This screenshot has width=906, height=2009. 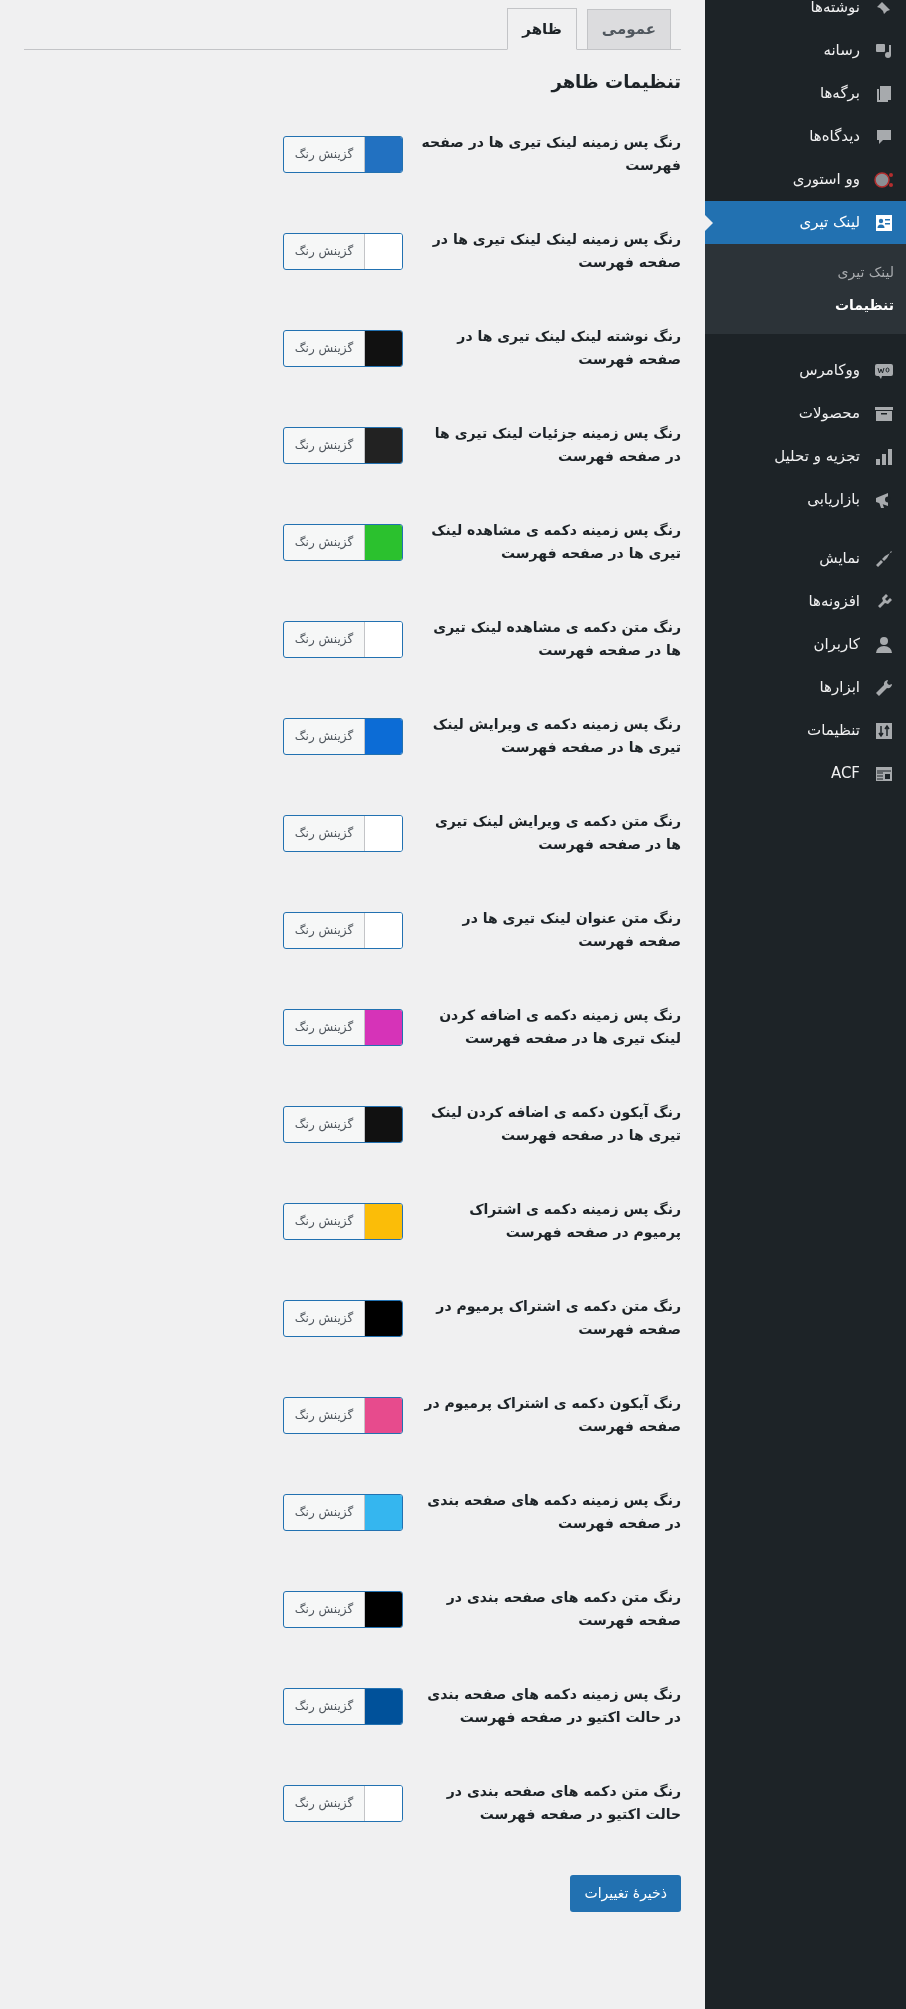 What do you see at coordinates (805, 730) in the screenshot?
I see `menu-item: تنظیمات` at bounding box center [805, 730].